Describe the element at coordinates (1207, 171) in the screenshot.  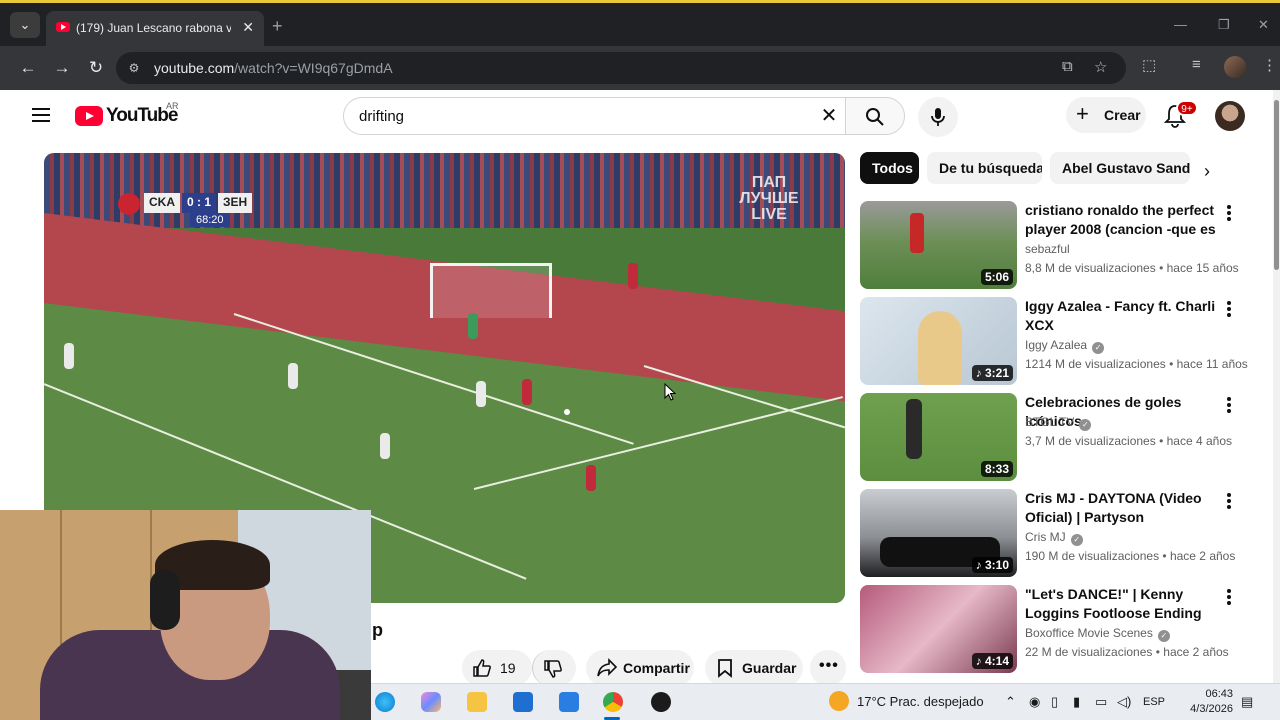
I see `chevron-right-icon: ›` at that location.